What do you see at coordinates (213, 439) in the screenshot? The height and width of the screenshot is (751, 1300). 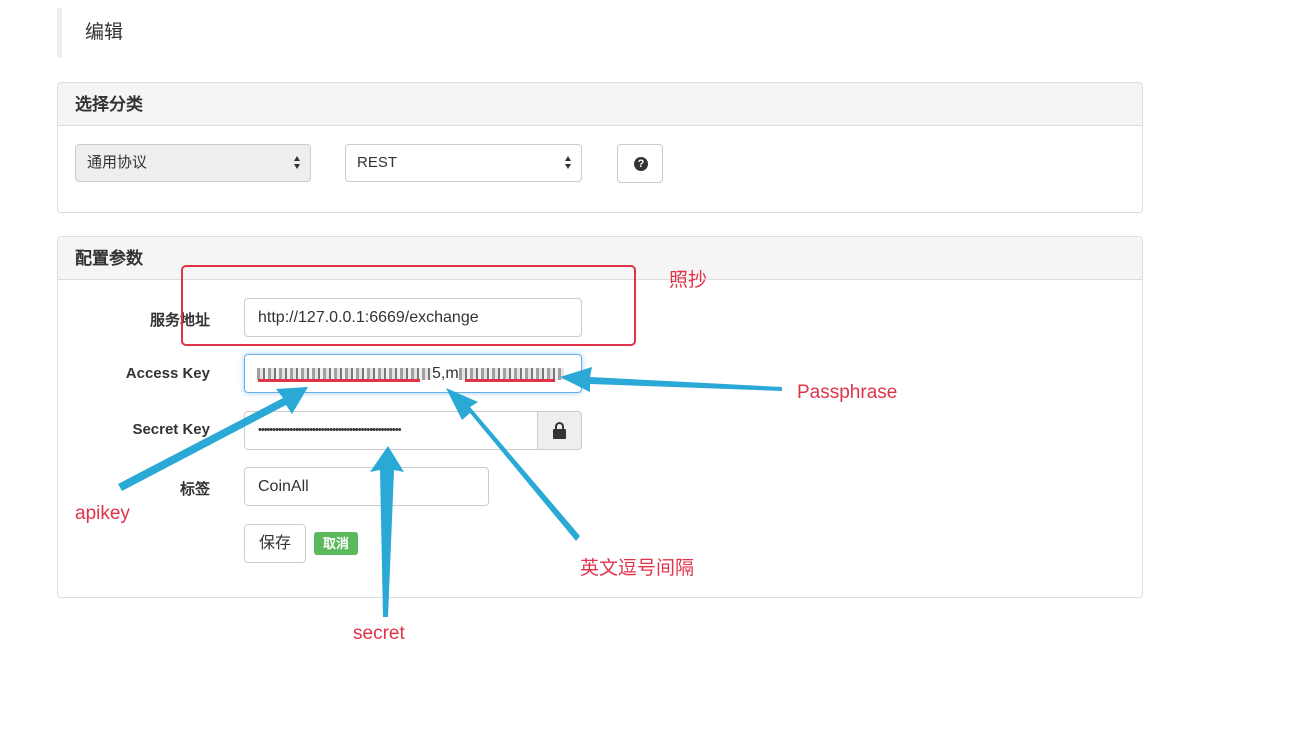 I see `apikey-arrow` at bounding box center [213, 439].